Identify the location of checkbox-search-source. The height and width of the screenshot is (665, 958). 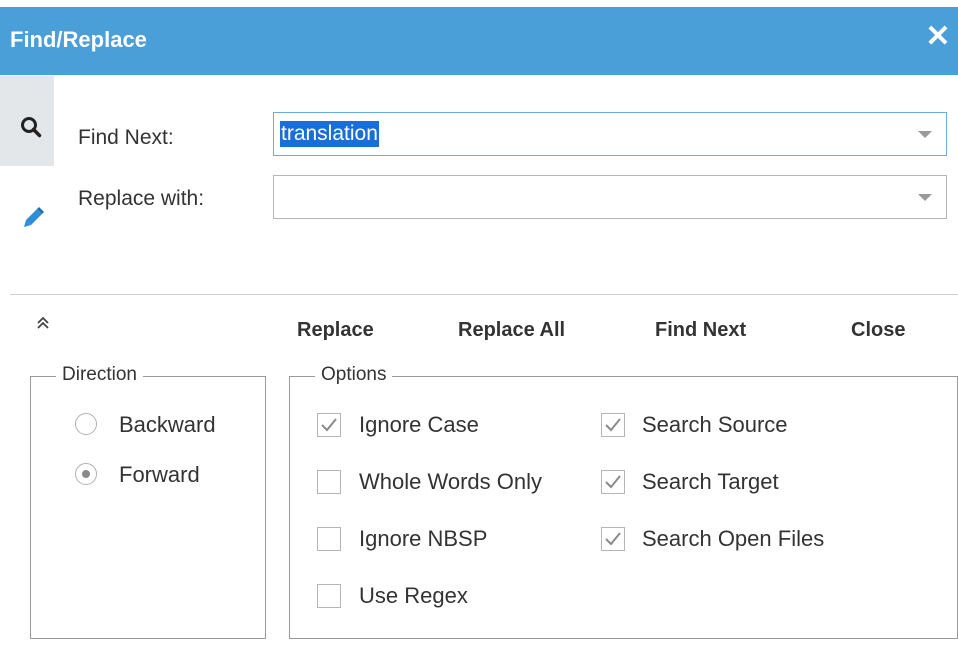
(613, 425).